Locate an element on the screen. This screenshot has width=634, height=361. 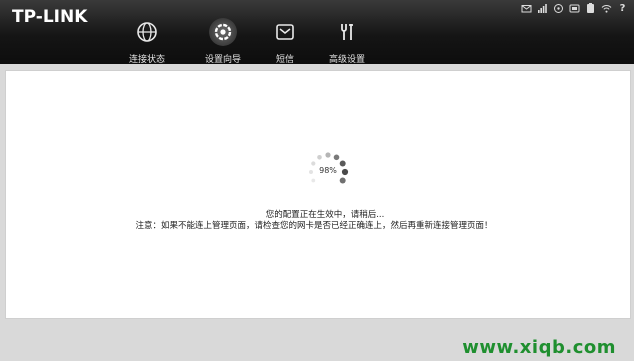
envelope-icon is located at coordinates (285, 32).